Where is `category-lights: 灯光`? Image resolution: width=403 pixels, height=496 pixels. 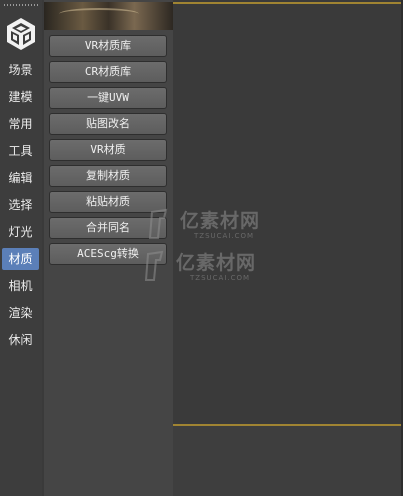
category-lights: 灯光 is located at coordinates (20, 232).